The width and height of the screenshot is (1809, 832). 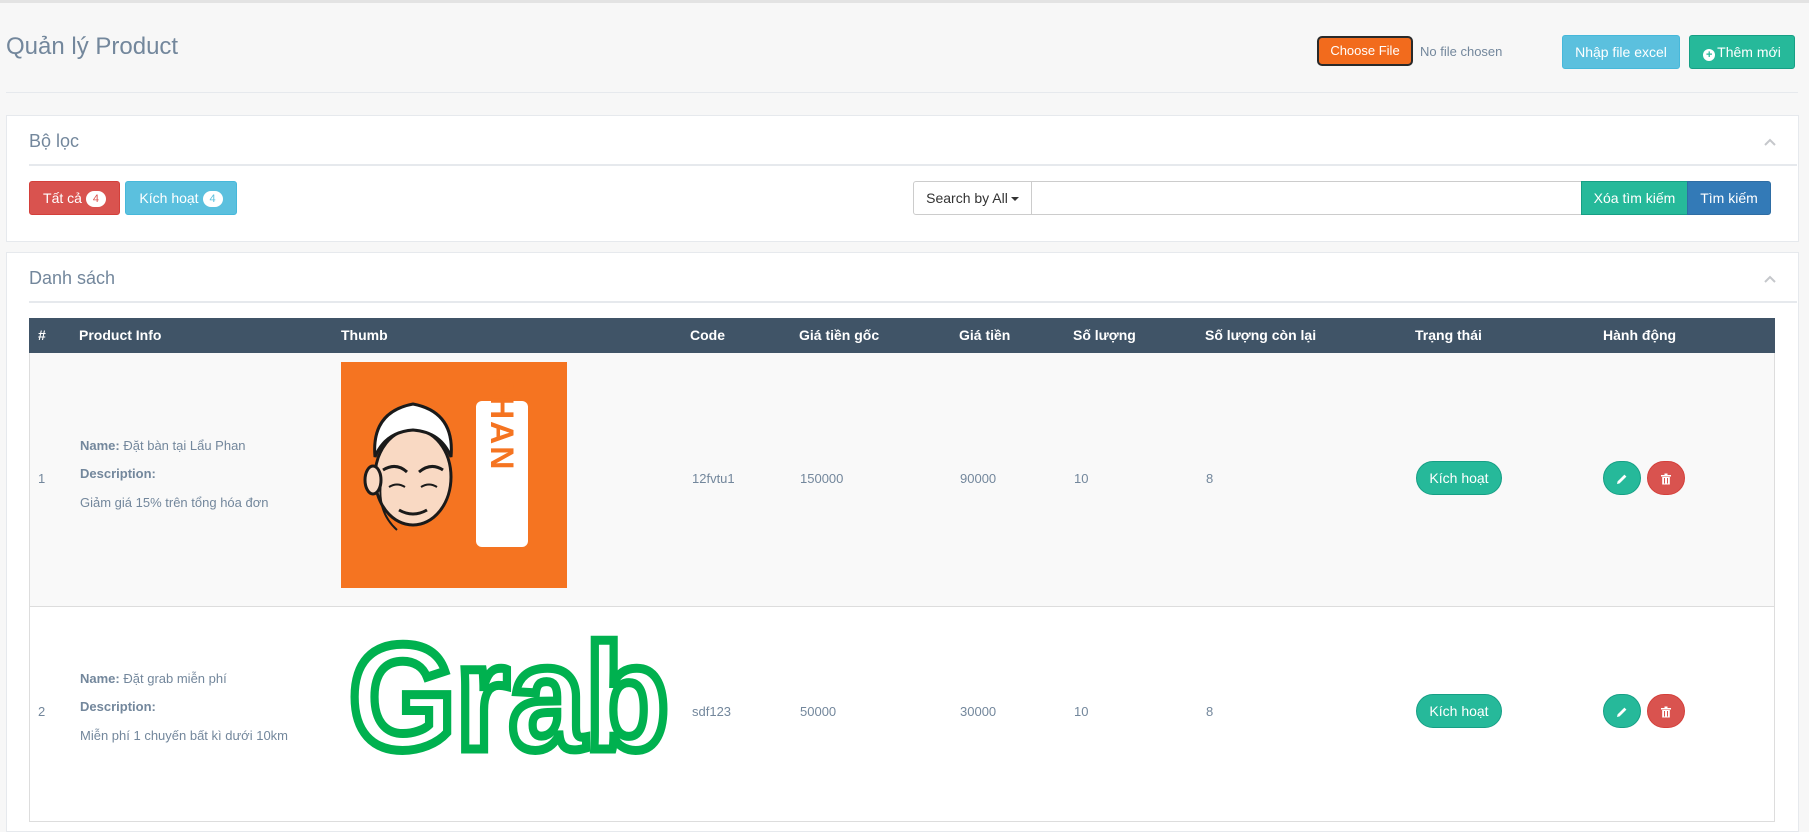 I want to click on product-name-value: Đặt grab miễn phí, so click(x=175, y=678).